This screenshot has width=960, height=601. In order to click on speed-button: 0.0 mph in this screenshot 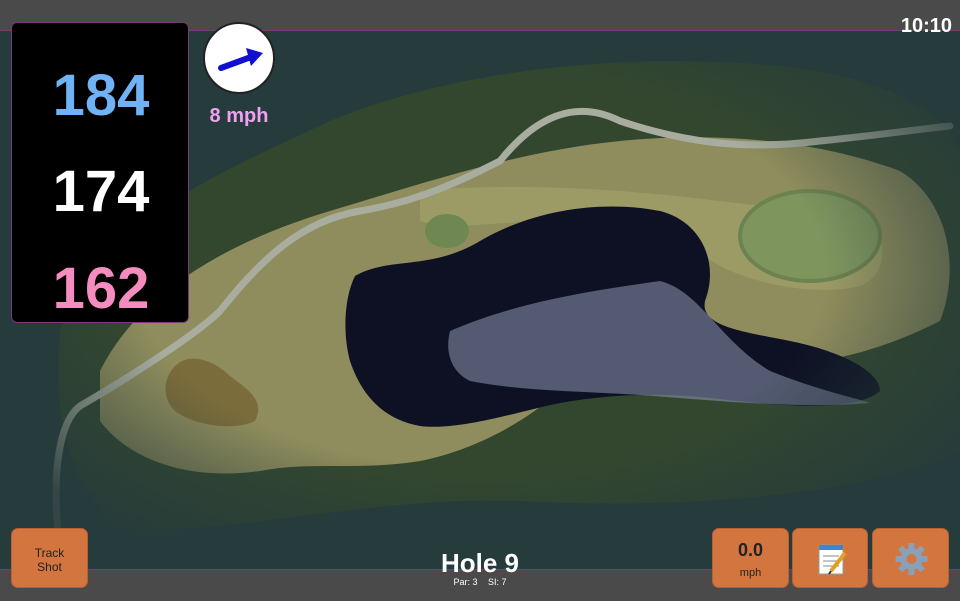, I will do `click(750, 558)`.